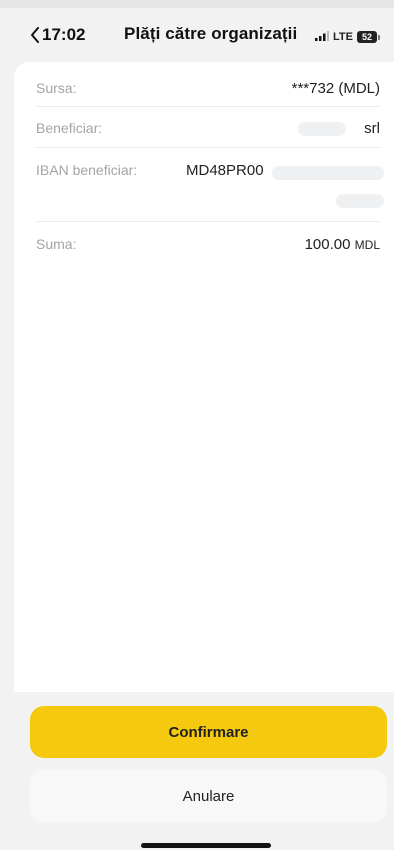 The image size is (394, 850). I want to click on top-edge, so click(197, 4).